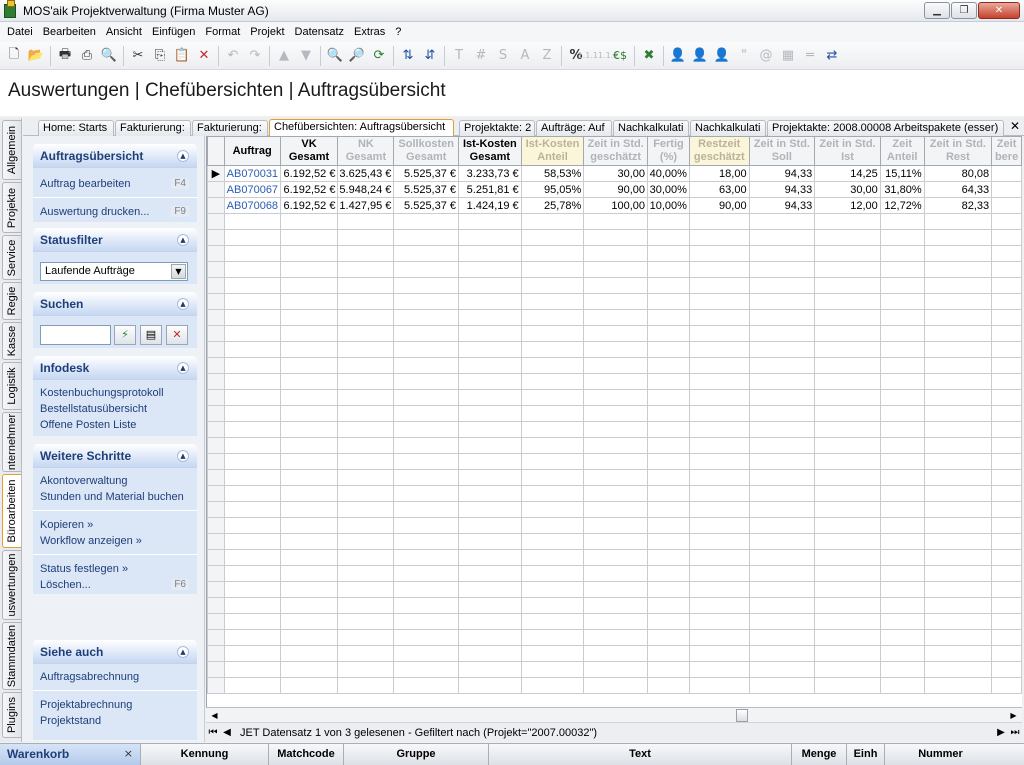  What do you see at coordinates (11, 341) in the screenshot?
I see `vtab-kasse: Kasse` at bounding box center [11, 341].